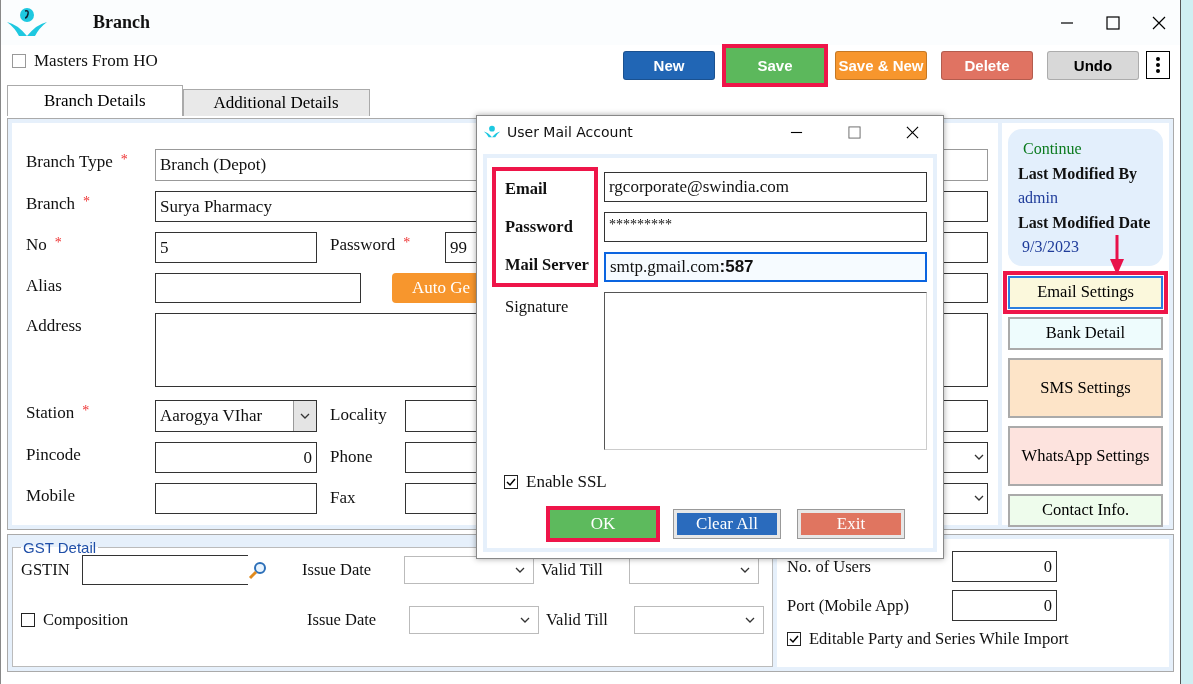  Describe the element at coordinates (1085, 387) in the screenshot. I see `side-button: SMS Settings` at that location.